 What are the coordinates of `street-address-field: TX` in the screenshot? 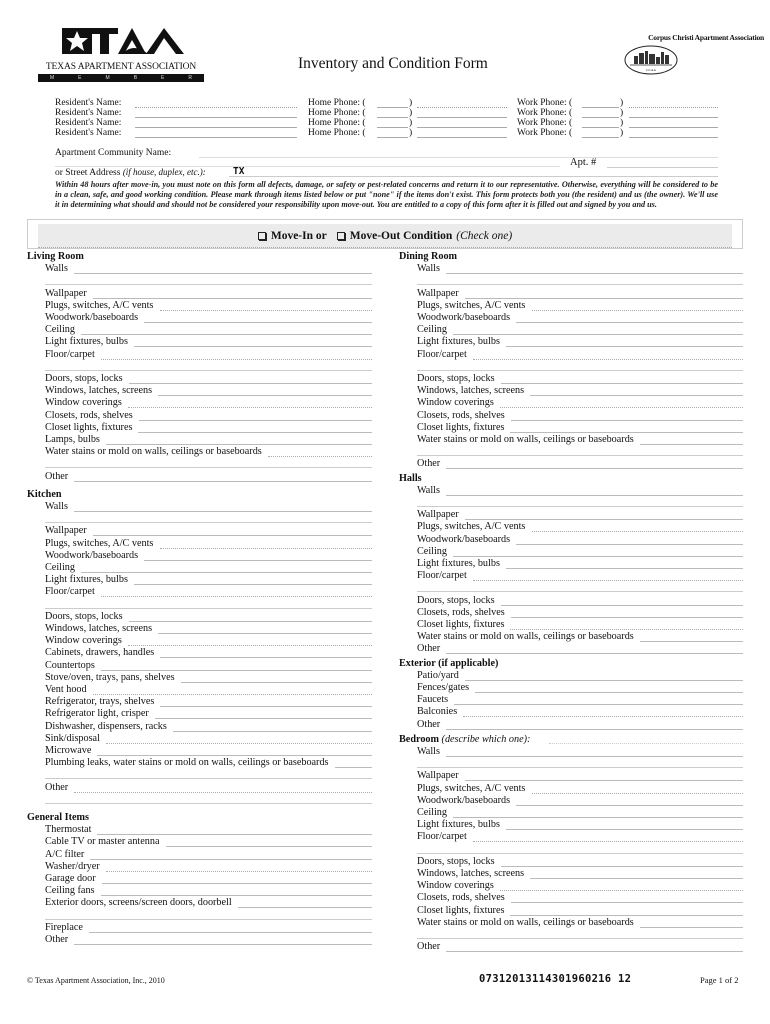 It's located at (473, 171).